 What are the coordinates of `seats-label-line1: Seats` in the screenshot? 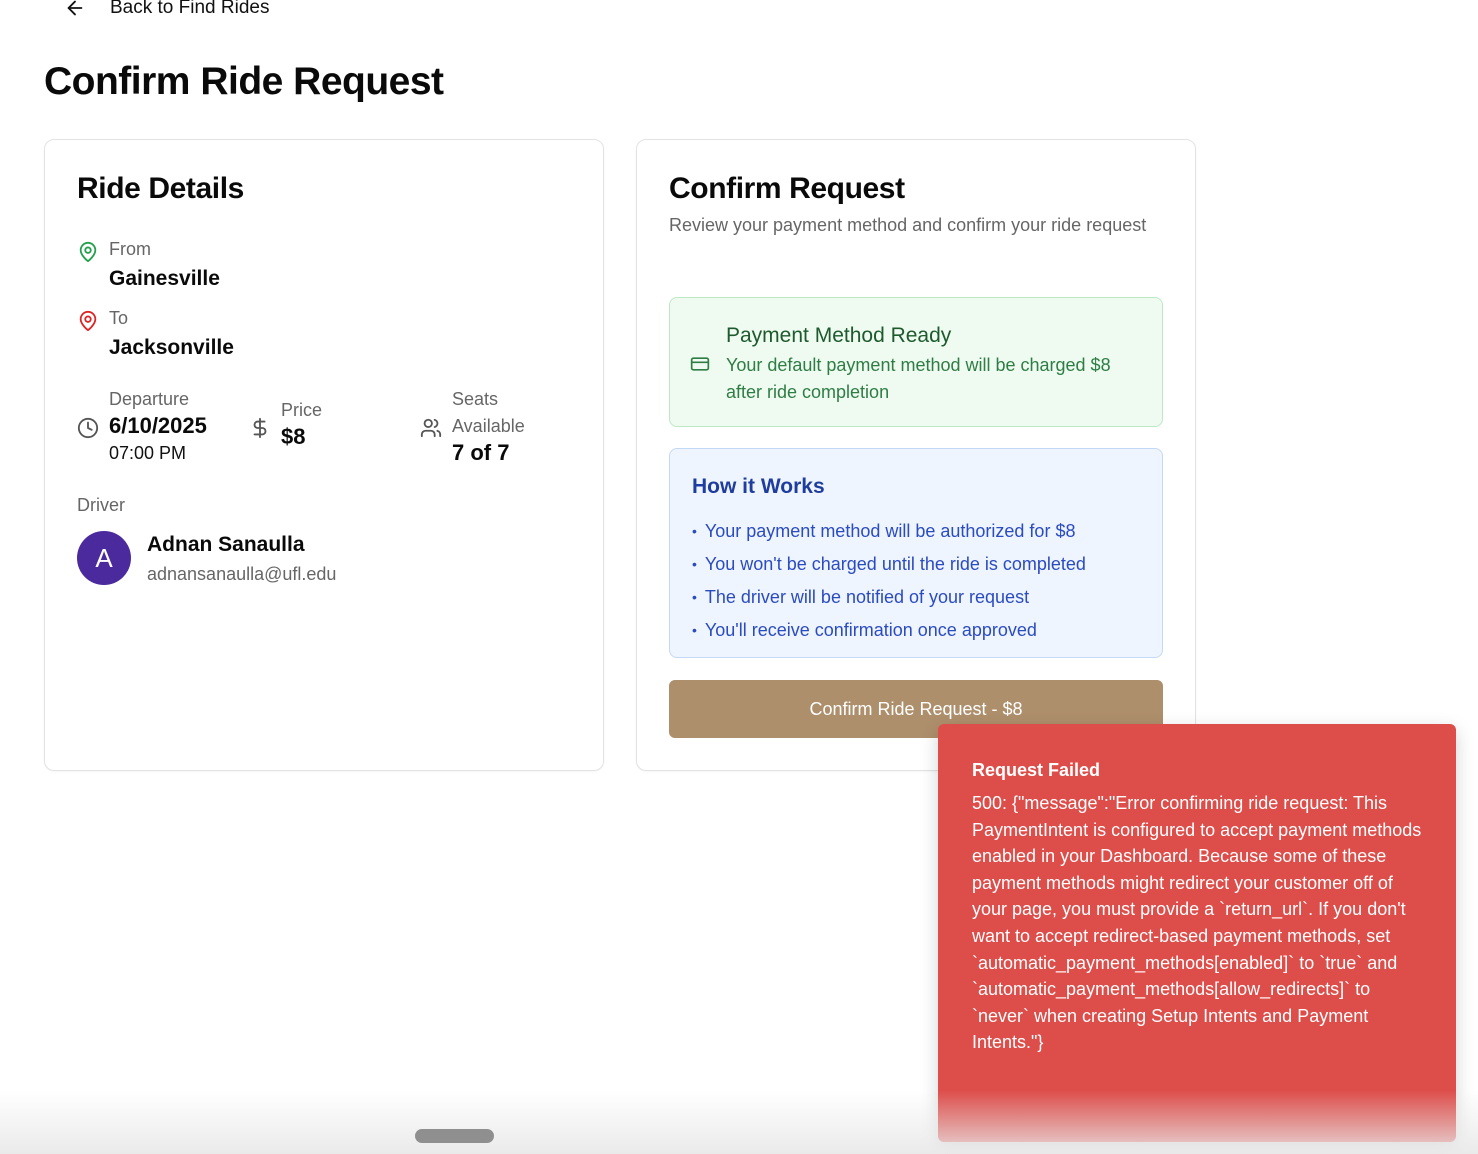 It's located at (475, 399).